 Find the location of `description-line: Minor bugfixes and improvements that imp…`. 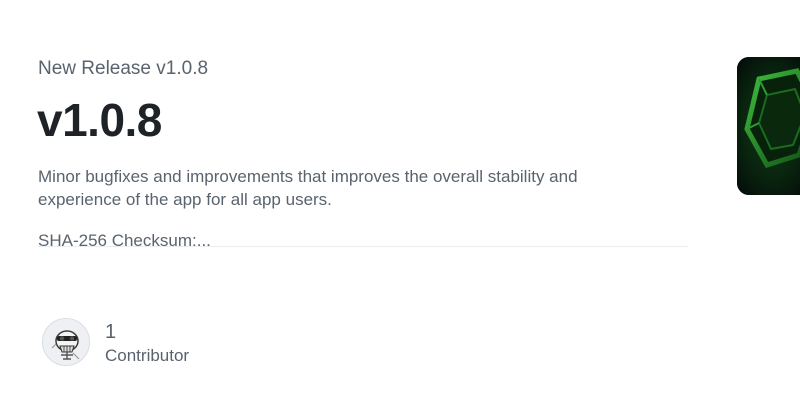

description-line: Minor bugfixes and improvements that imp… is located at coordinates (308, 176).